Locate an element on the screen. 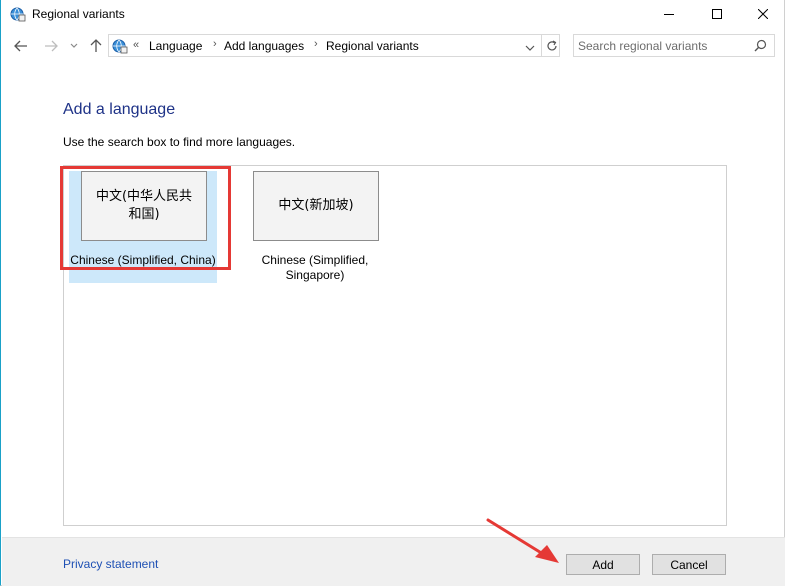 The width and height of the screenshot is (786, 587). language-label: Chinese (Simplified, Singapore) is located at coordinates (315, 267).